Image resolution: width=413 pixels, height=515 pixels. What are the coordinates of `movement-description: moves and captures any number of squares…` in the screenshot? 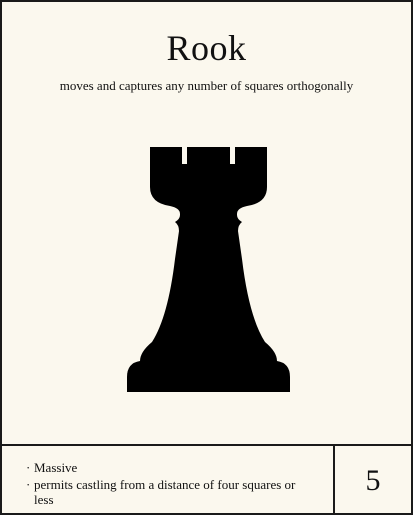 It's located at (206, 85).